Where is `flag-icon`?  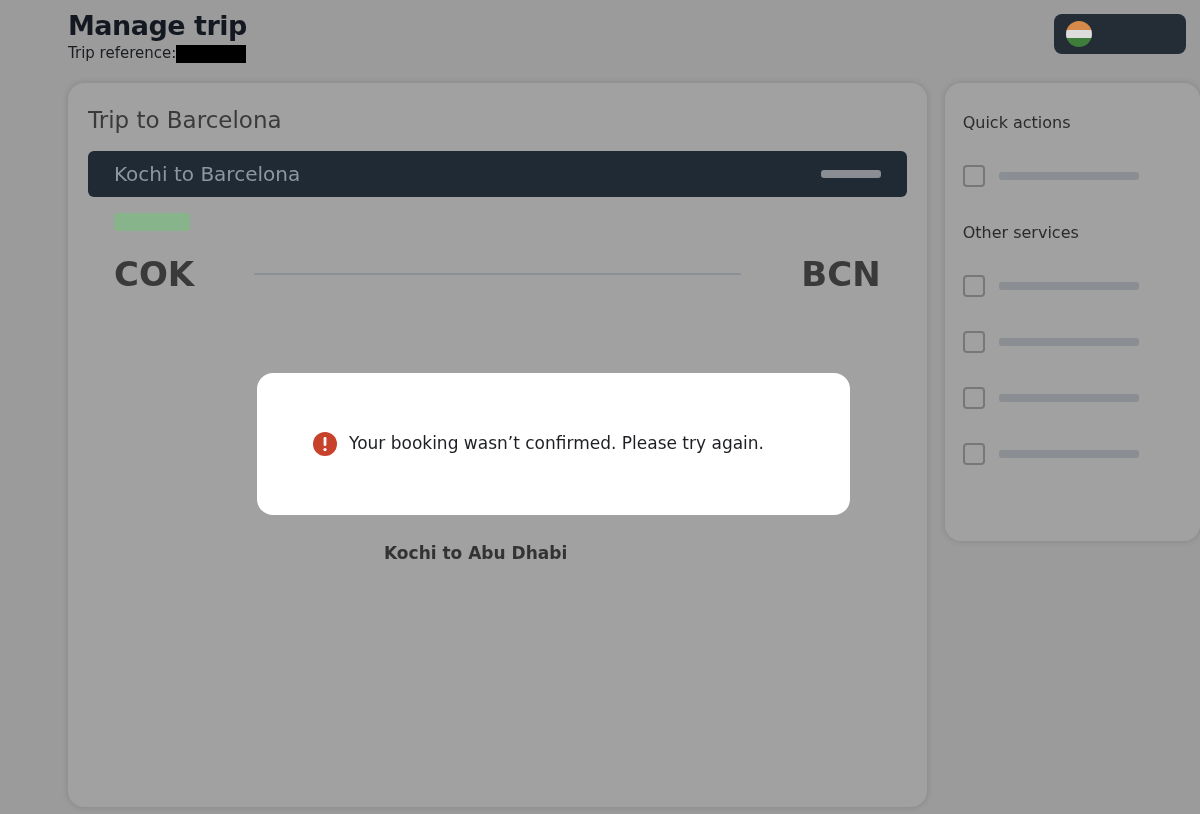
flag-icon is located at coordinates (1079, 34).